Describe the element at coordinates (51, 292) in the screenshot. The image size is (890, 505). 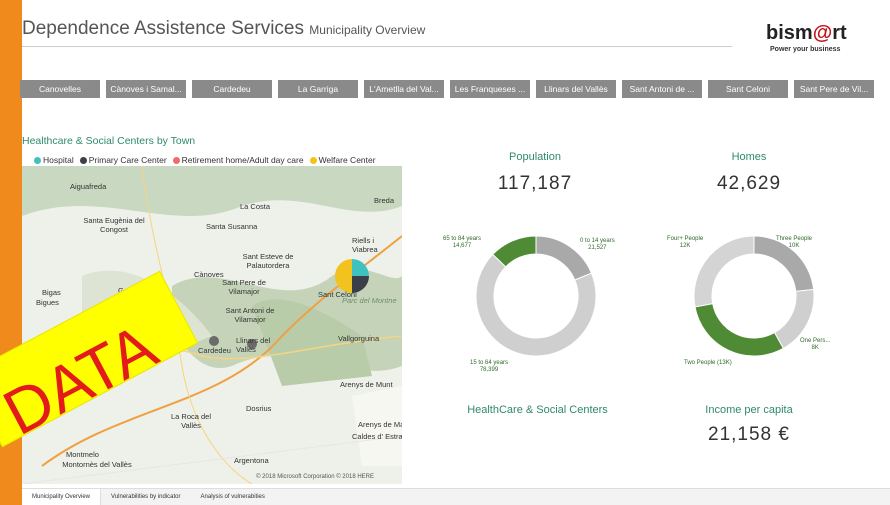
I see `map-label: Bigas` at that location.